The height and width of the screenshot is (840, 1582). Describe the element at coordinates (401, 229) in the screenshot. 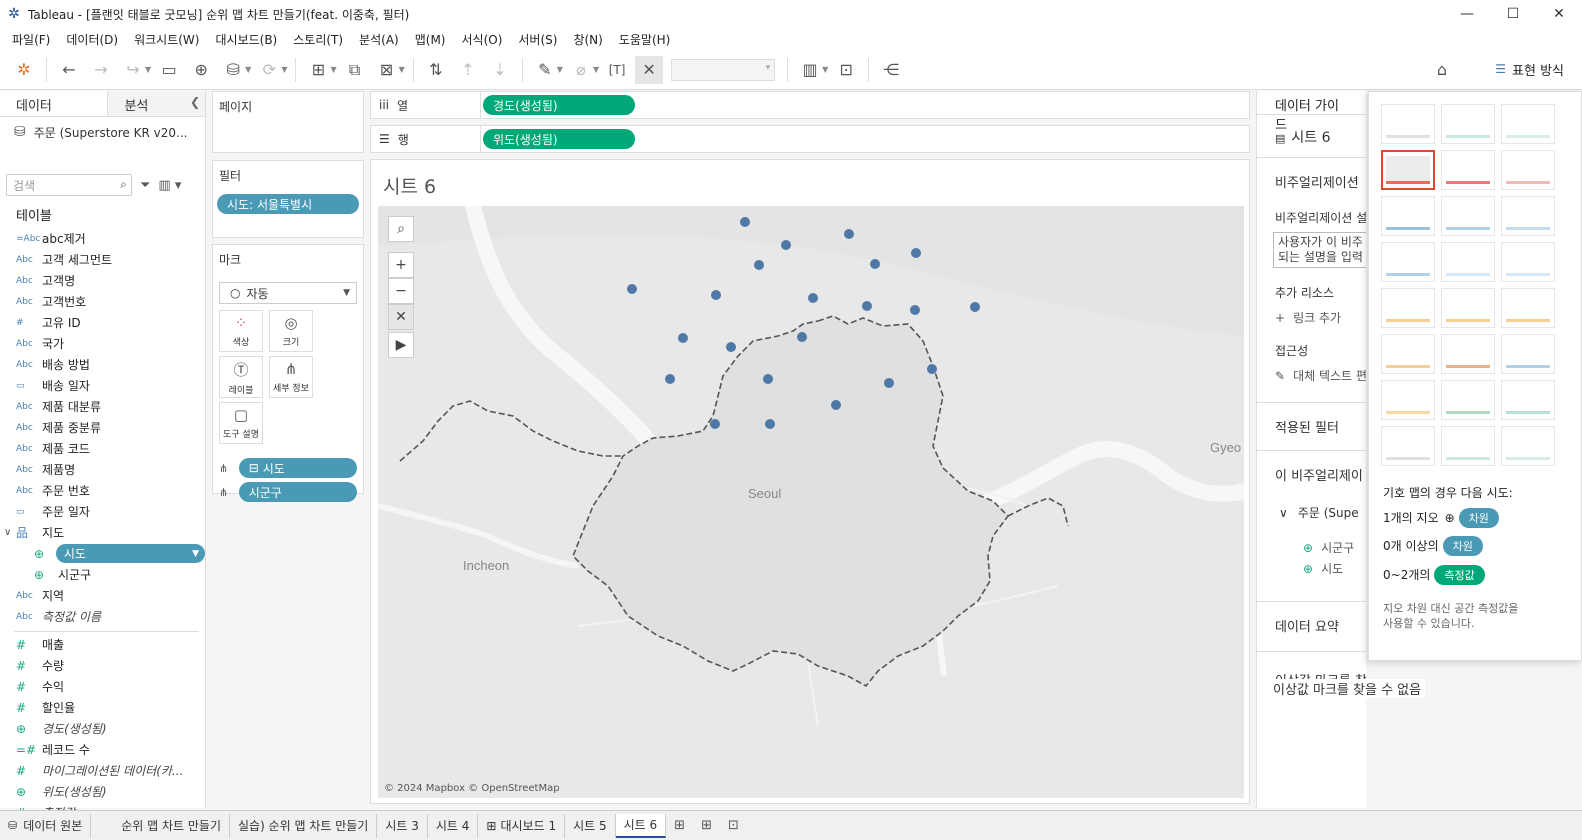

I see `search-icon: ⌕` at that location.